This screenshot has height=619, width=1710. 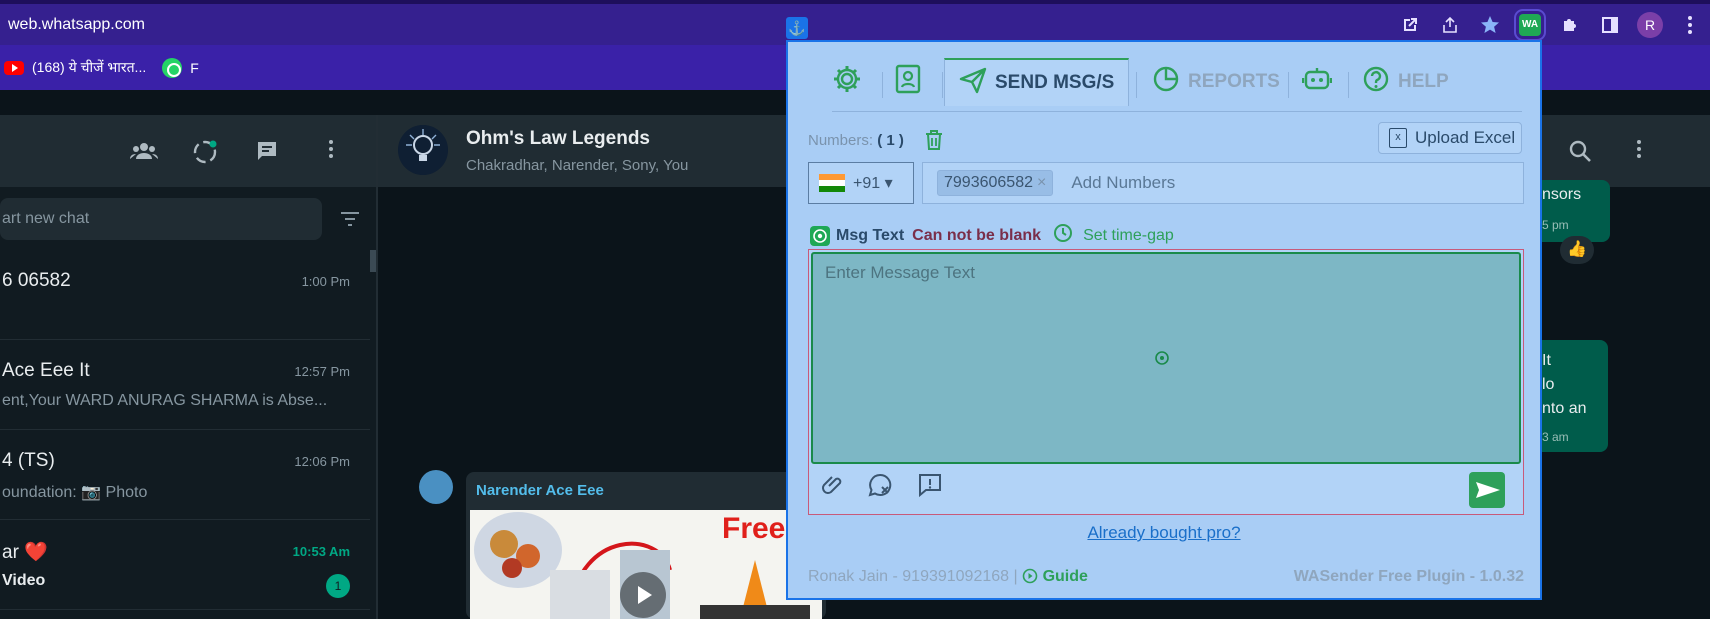 I want to click on message-bubble-outgoing: nsors 5 pm, so click(x=1570, y=211).